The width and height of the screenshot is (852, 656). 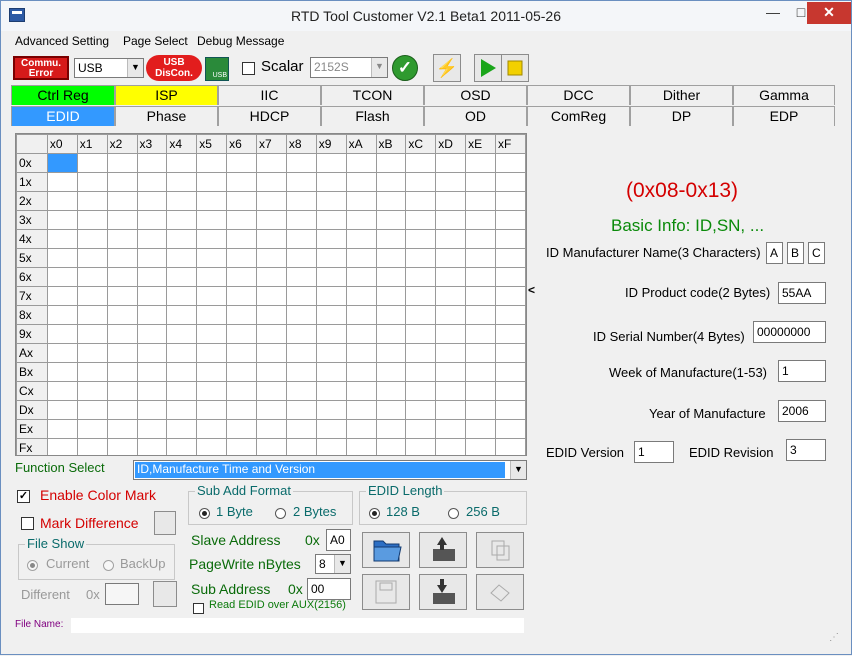 What do you see at coordinates (62, 41) in the screenshot?
I see `menu-advanced-setting: Advanced Setting` at bounding box center [62, 41].